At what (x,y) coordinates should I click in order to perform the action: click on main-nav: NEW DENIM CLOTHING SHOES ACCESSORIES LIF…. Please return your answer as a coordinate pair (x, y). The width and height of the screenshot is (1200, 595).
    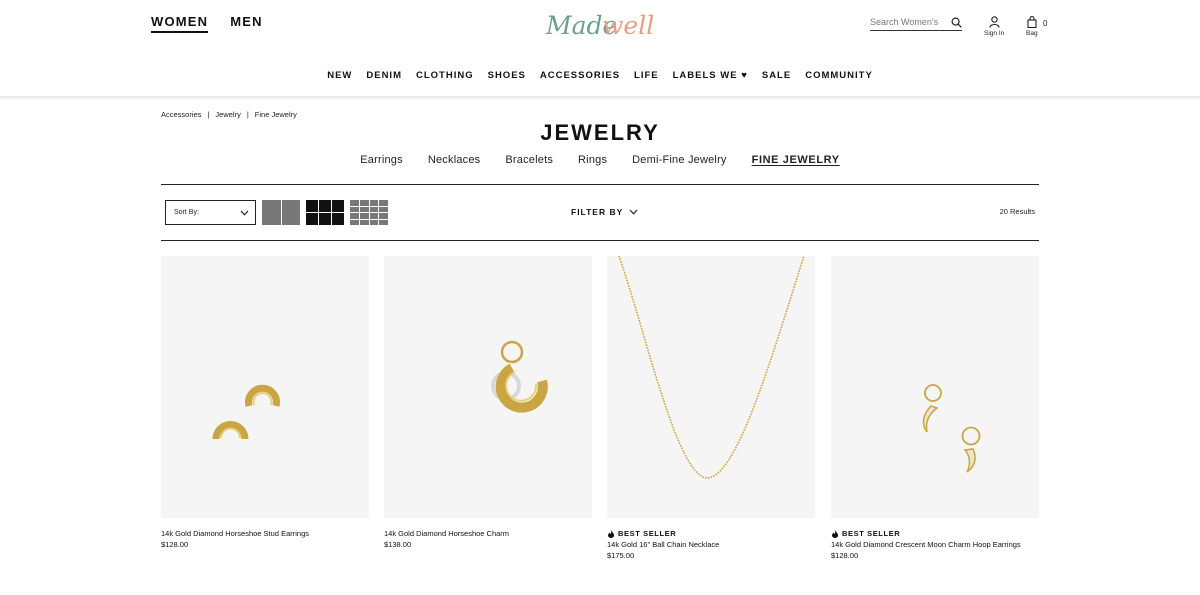
    Looking at the image, I should click on (600, 75).